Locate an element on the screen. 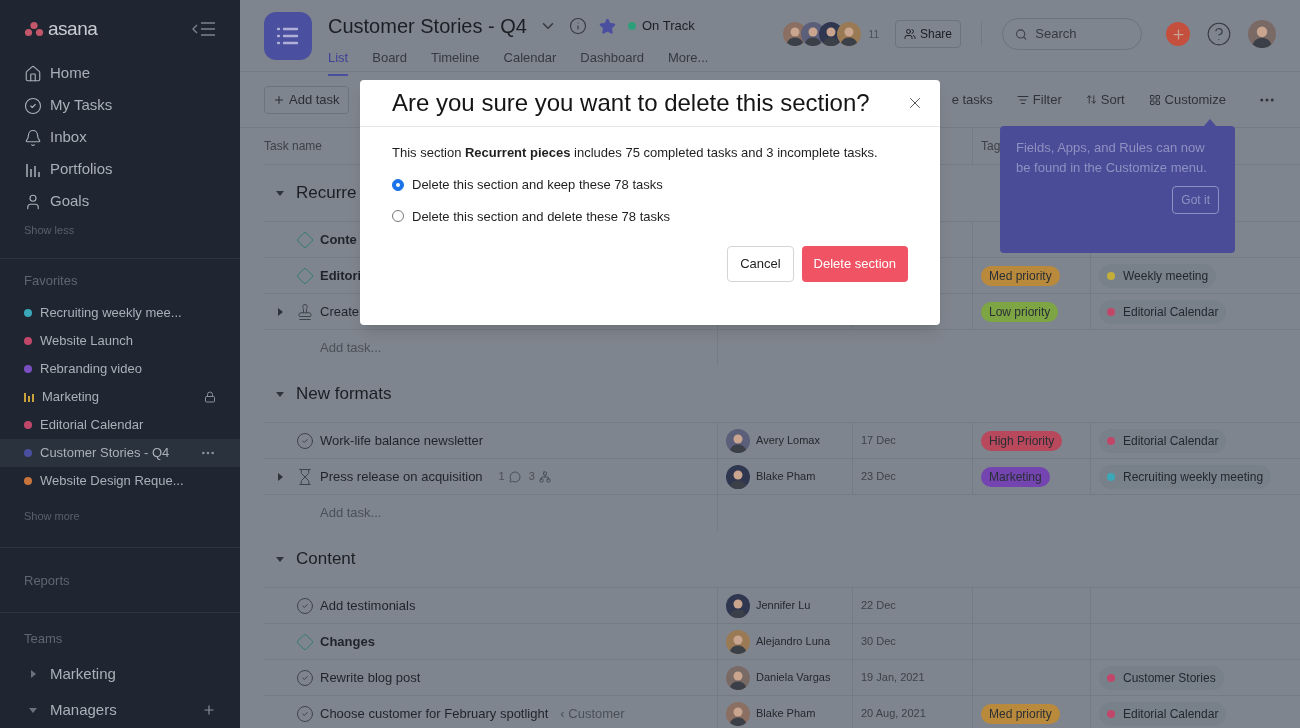 This screenshot has height=728, width=1300. due-date: 19 Jan, 2021 is located at coordinates (893, 677).